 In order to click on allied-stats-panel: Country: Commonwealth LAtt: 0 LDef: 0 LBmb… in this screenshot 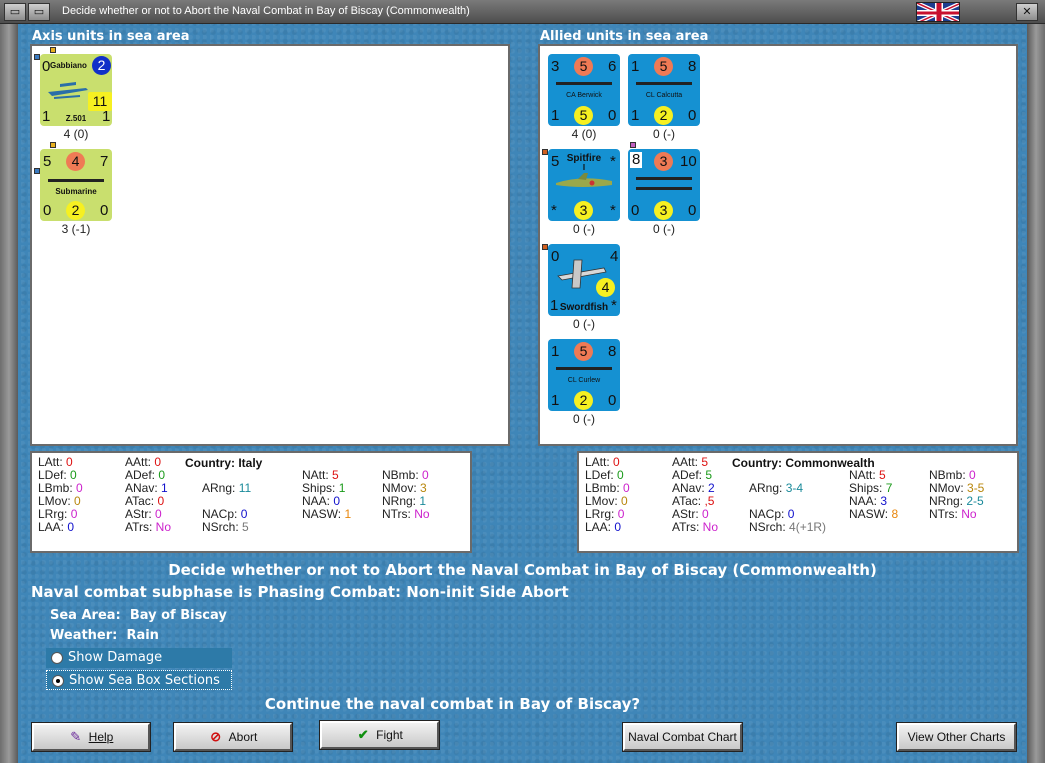, I will do `click(798, 502)`.